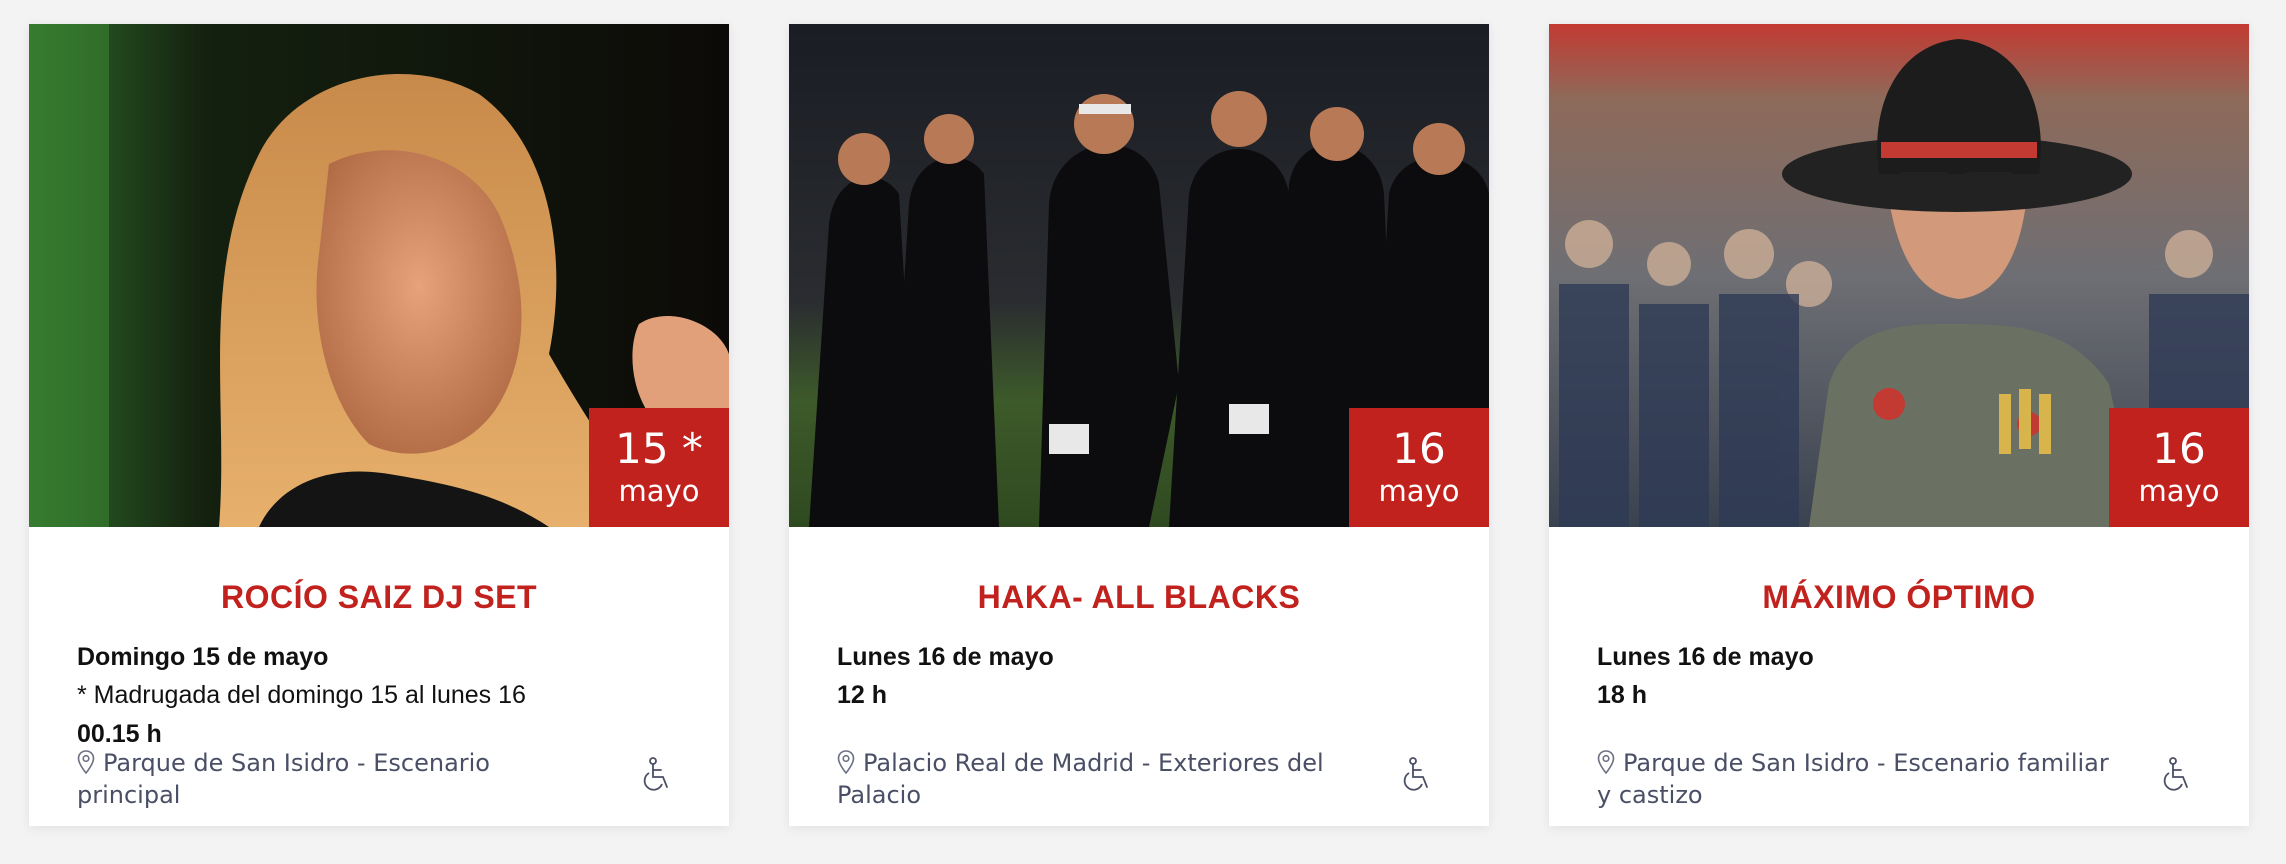 The width and height of the screenshot is (2286, 864). What do you see at coordinates (379, 597) in the screenshot?
I see `event-title: ROCÍO SAIZ DJ SET` at bounding box center [379, 597].